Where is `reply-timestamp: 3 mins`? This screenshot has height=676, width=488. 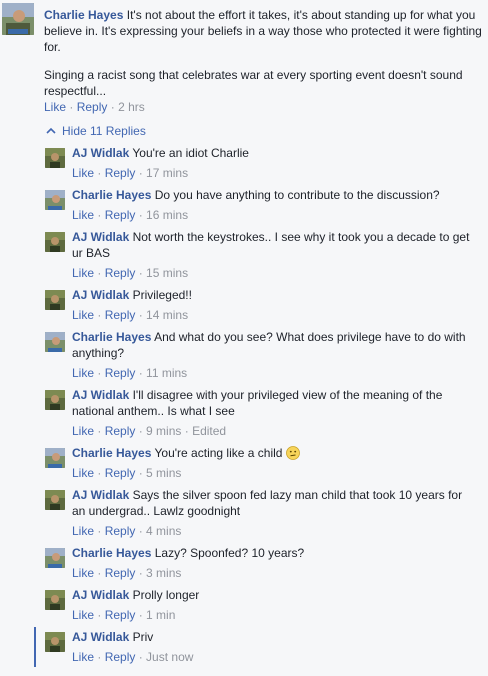
reply-timestamp: 3 mins is located at coordinates (163, 573).